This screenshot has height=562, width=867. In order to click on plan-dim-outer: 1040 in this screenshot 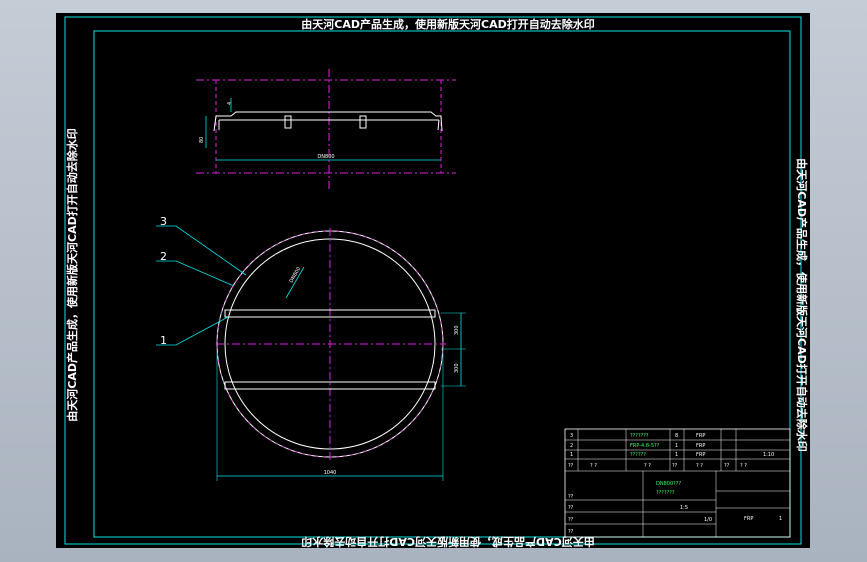, I will do `click(330, 473)`.